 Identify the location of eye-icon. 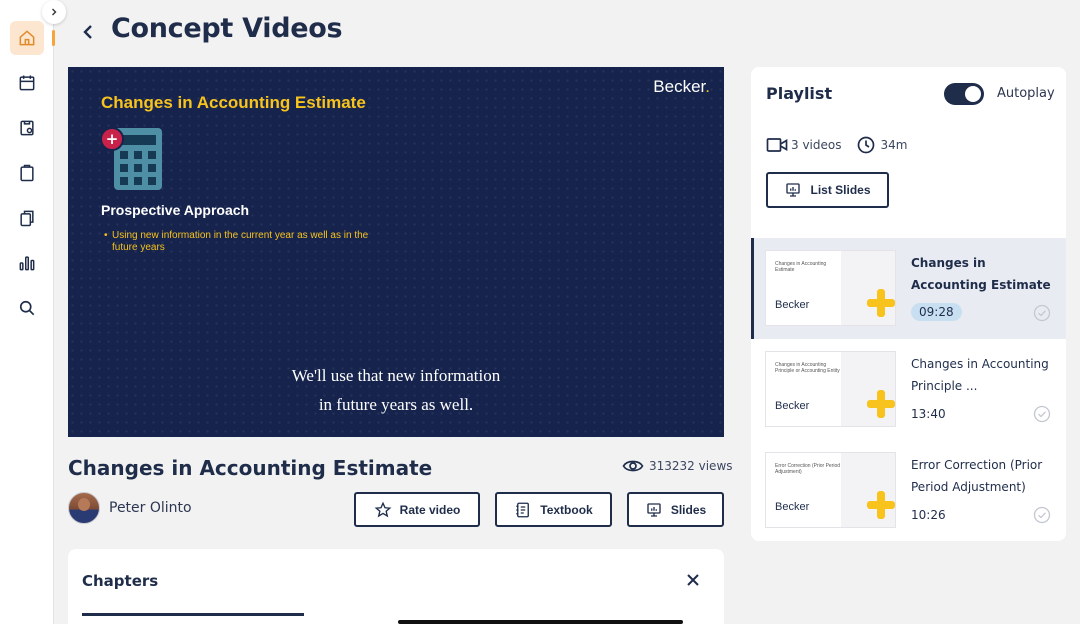
(633, 466).